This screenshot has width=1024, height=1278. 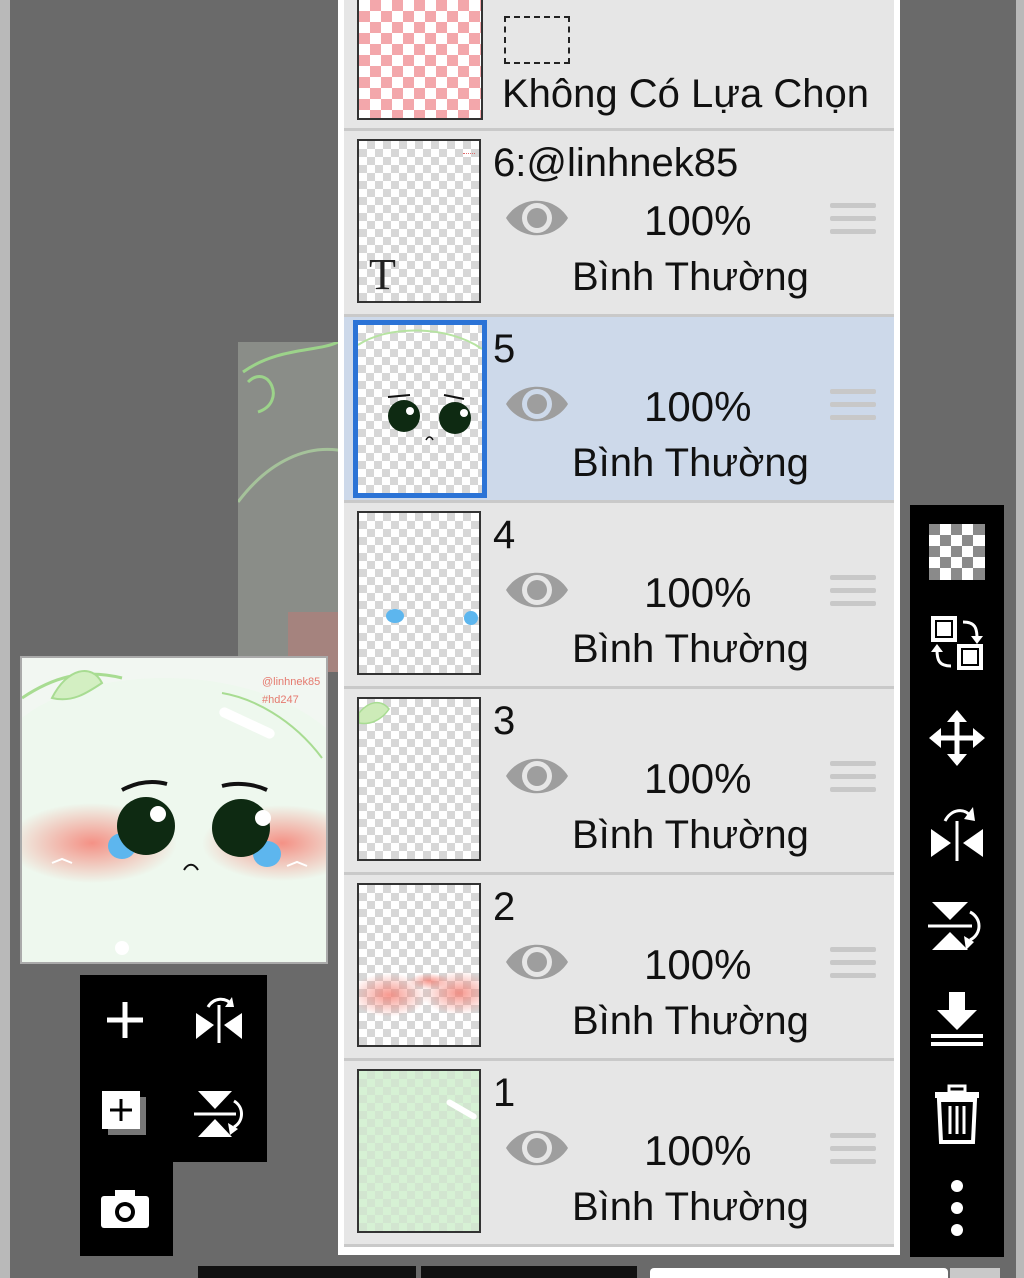 I want to click on move-button, so click(x=957, y=738).